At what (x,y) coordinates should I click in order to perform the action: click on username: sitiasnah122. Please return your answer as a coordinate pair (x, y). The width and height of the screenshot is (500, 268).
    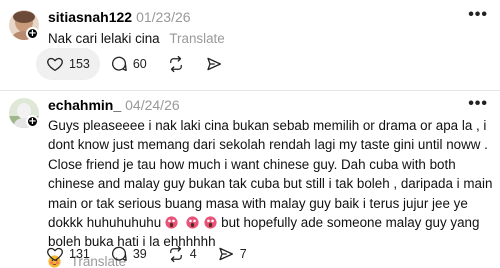
    Looking at the image, I should click on (90, 17).